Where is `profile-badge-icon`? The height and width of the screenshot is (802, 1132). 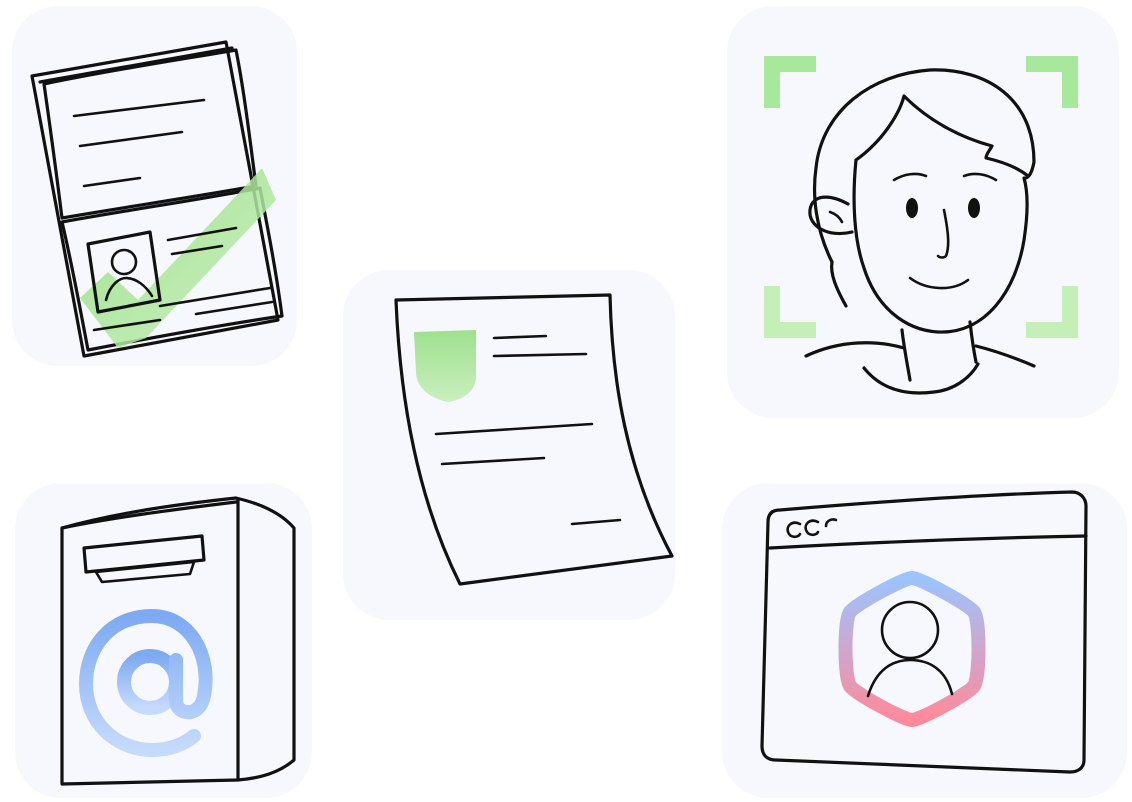 profile-badge-icon is located at coordinates (912, 649).